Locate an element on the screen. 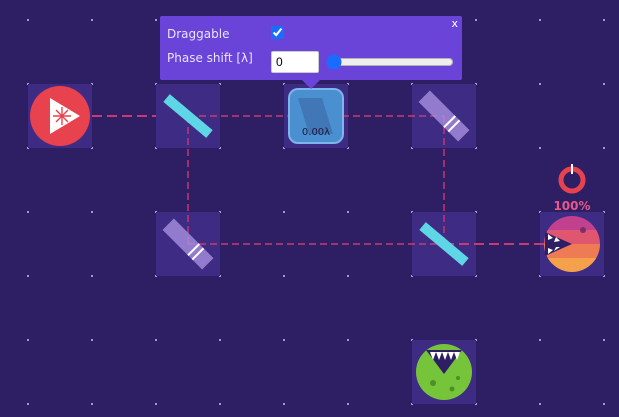 The image size is (619, 417). phase-shift-input is located at coordinates (295, 62).